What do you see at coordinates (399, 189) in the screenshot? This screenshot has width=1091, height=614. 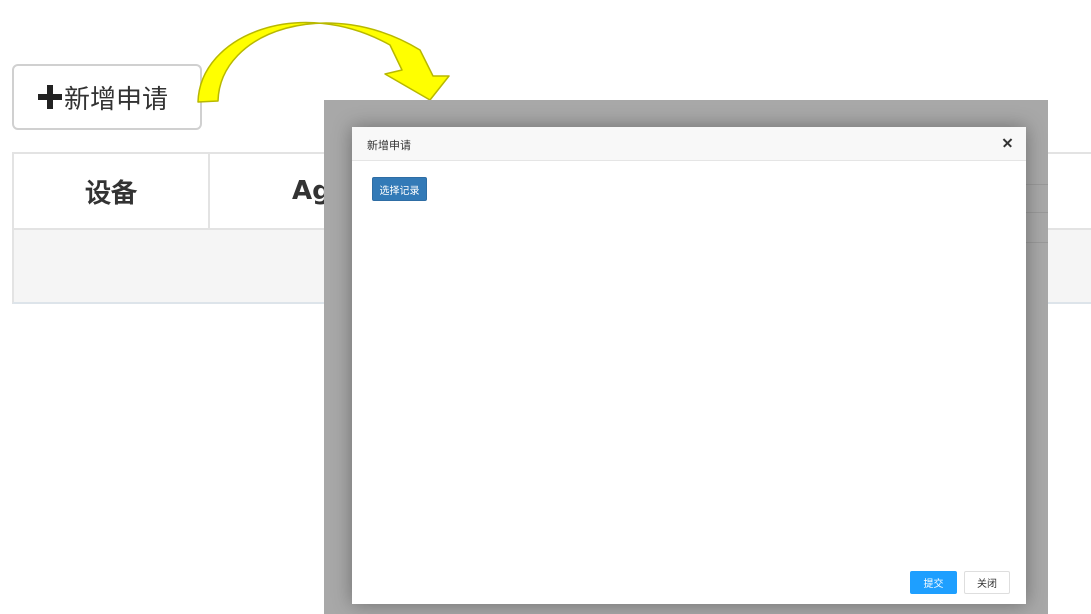 I see `select-record-button: 选择记录` at bounding box center [399, 189].